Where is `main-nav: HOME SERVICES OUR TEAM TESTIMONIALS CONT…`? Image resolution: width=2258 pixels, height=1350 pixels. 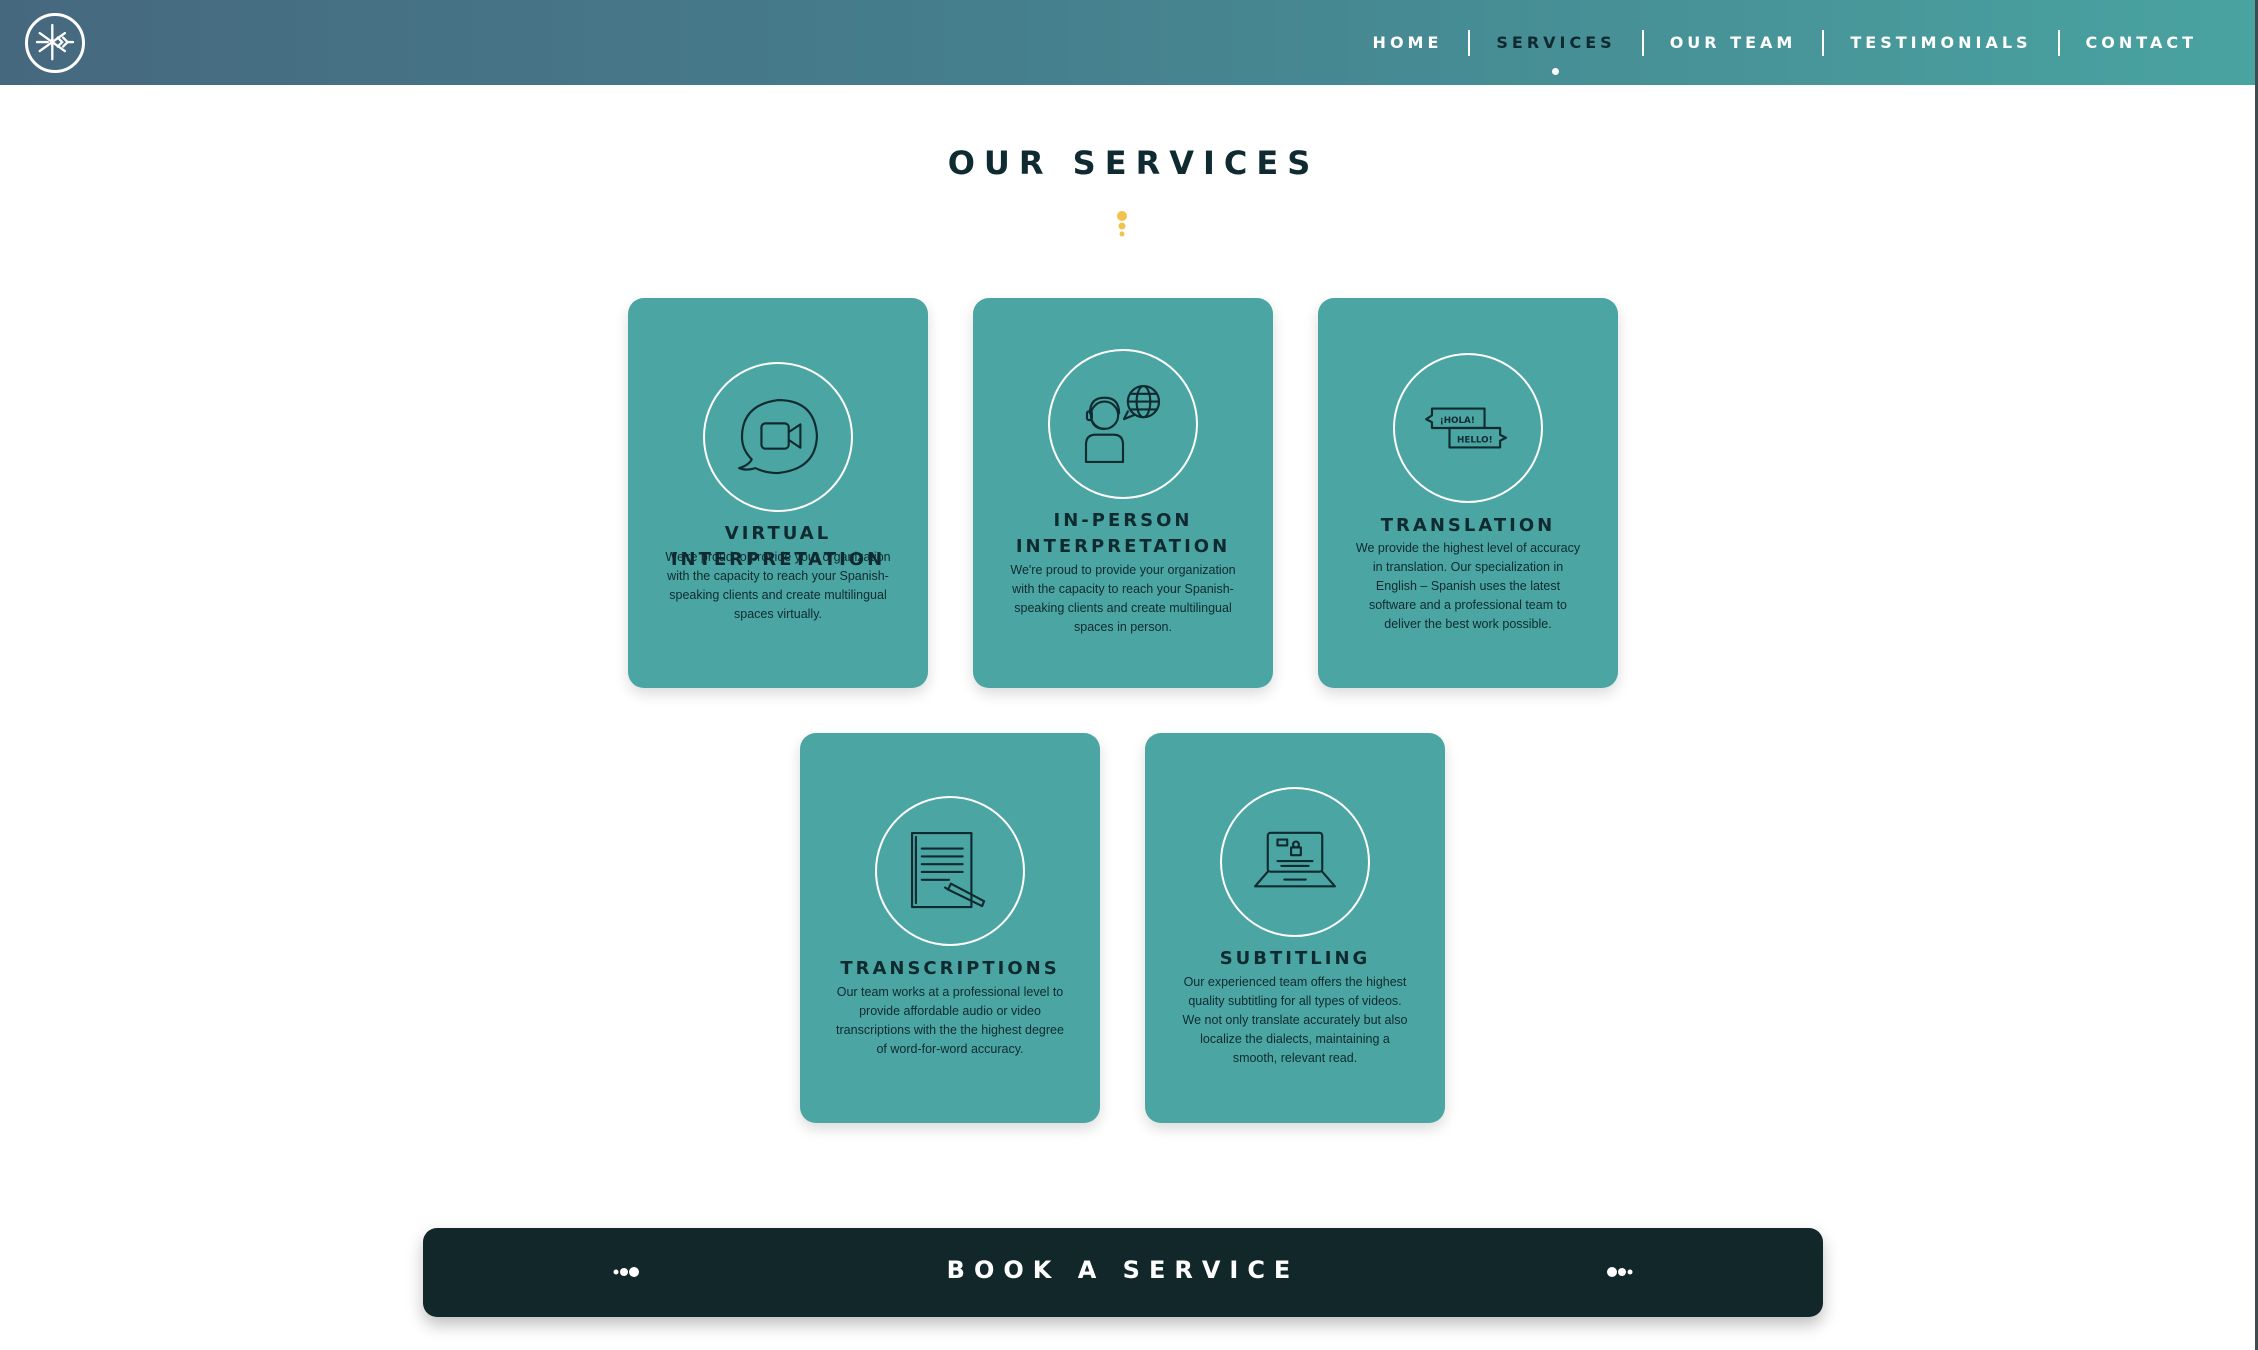 main-nav: HOME SERVICES OUR TEAM TESTIMONIALS CONT… is located at coordinates (1785, 42).